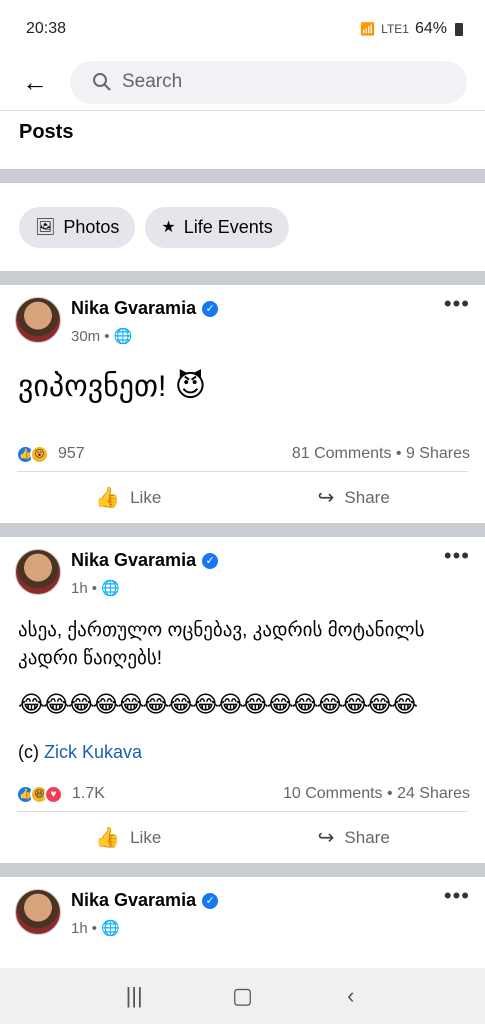  What do you see at coordinates (351, 996) in the screenshot?
I see `back-icon: ‹` at bounding box center [351, 996].